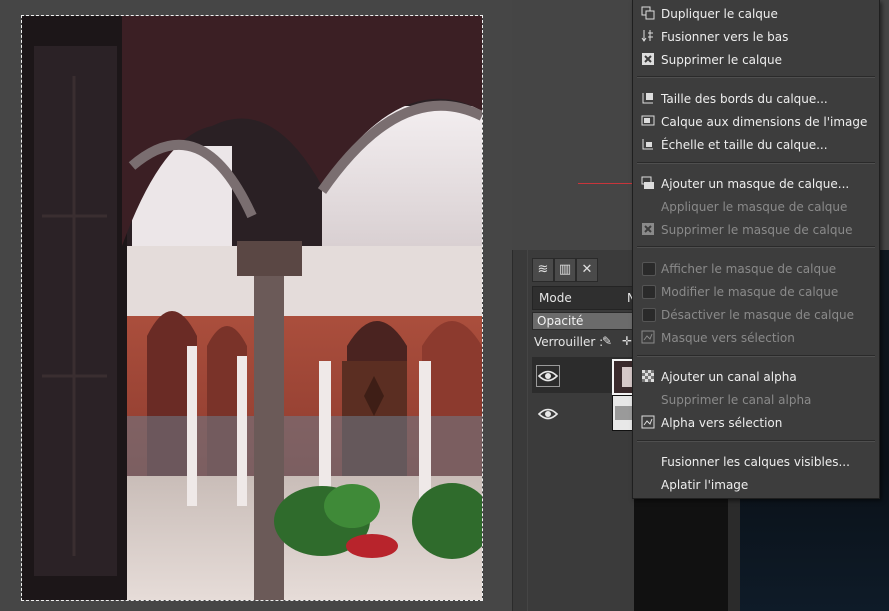 This screenshot has height=611, width=889. What do you see at coordinates (560, 321) in the screenshot?
I see `opacity-label: Opacité` at bounding box center [560, 321].